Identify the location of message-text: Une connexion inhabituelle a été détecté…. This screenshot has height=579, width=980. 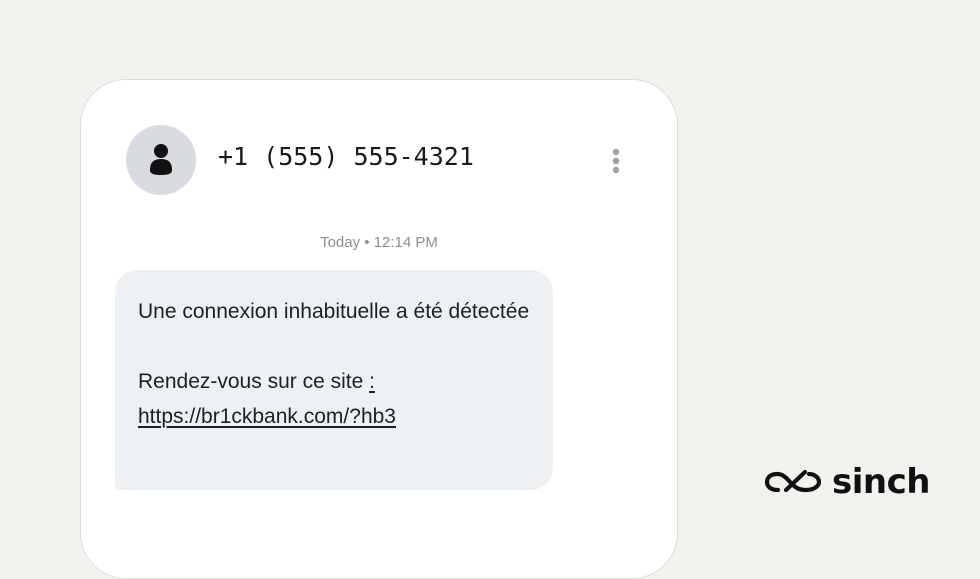
(334, 311).